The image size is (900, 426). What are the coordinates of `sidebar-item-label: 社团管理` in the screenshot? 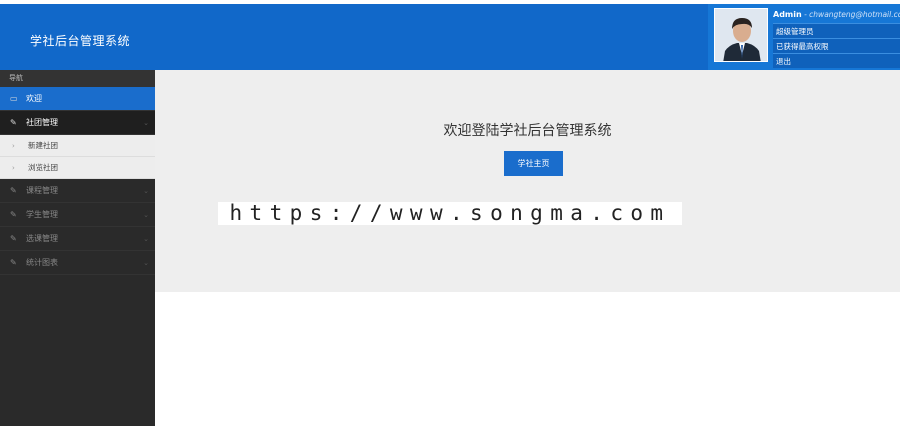 It's located at (42, 122).